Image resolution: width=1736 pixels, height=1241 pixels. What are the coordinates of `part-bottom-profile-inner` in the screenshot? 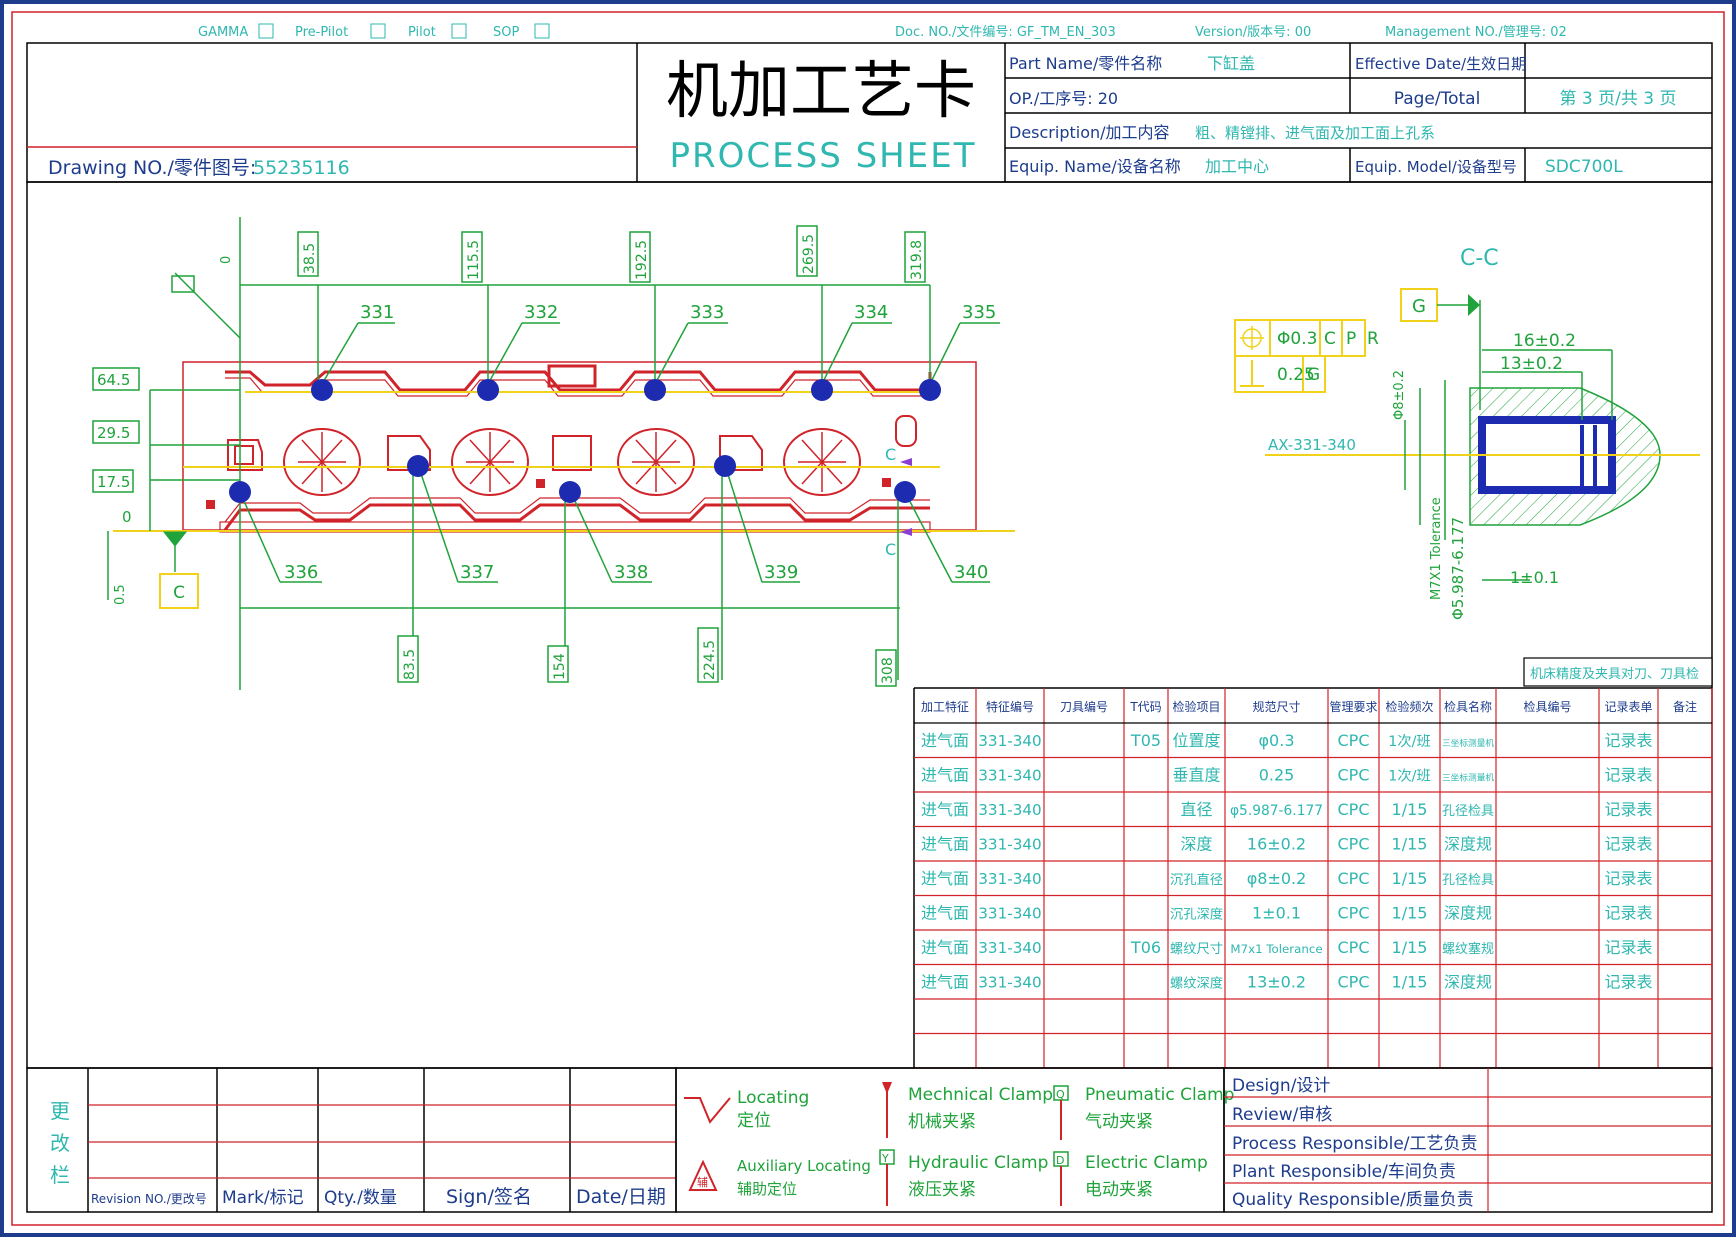 It's located at (577, 510).